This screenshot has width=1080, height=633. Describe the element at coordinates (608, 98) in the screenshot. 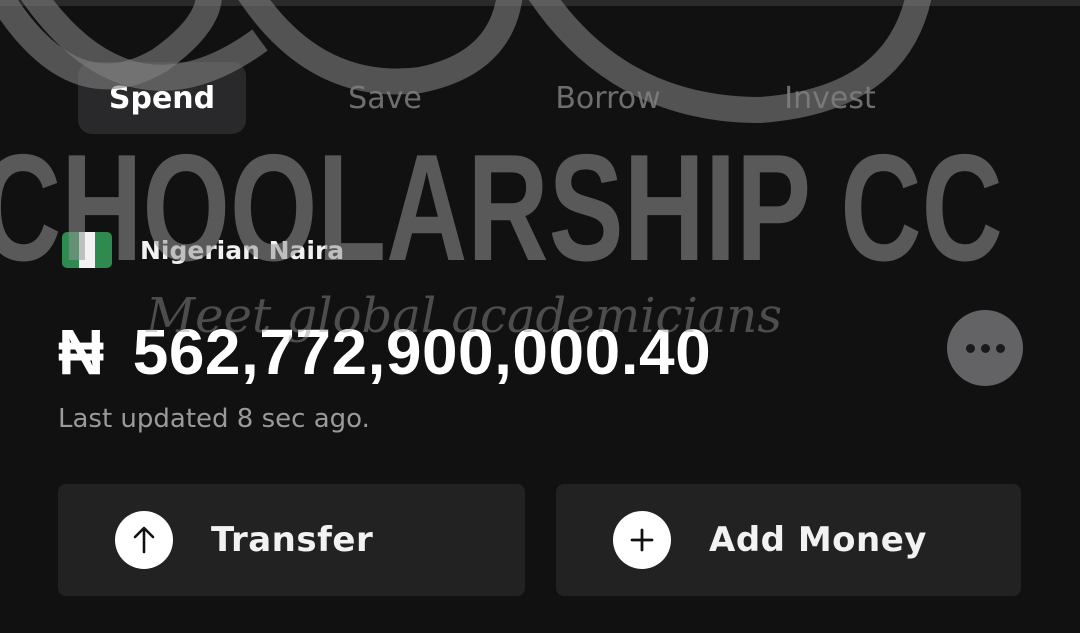

I see `tab-borrow: Borrow` at that location.